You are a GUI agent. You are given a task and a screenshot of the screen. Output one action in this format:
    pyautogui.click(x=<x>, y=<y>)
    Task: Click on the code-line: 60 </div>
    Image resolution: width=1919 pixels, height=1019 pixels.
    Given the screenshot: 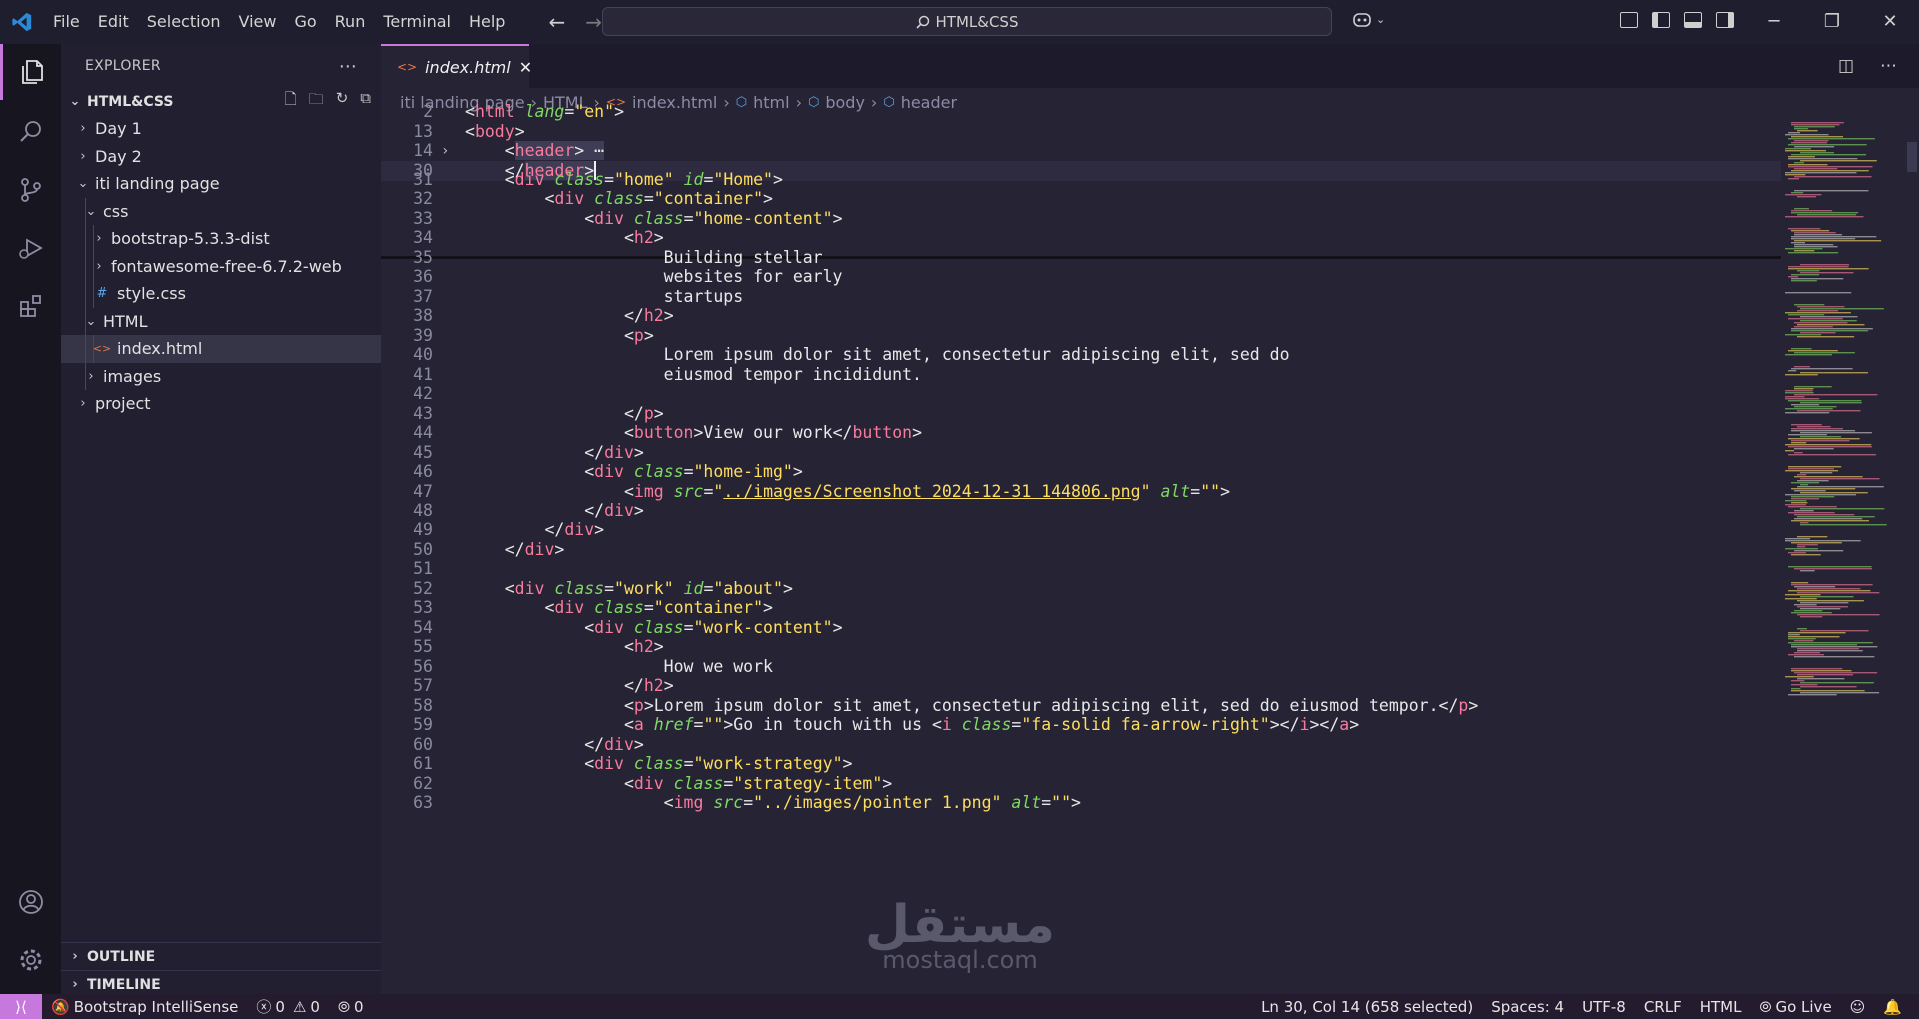 What is the action you would take?
    pyautogui.click(x=1081, y=745)
    